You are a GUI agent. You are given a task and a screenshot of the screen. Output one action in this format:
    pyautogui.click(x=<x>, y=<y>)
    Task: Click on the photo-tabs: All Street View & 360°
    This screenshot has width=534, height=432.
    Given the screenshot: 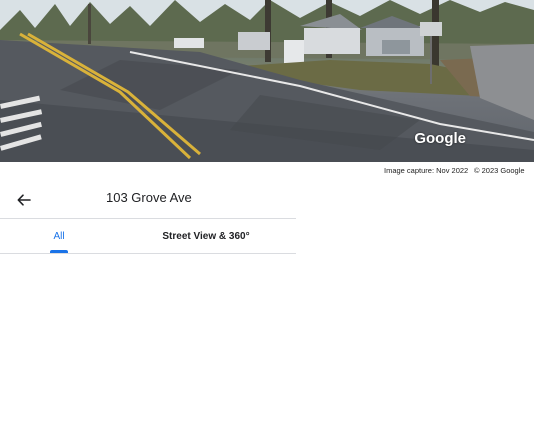 What is the action you would take?
    pyautogui.click(x=148, y=236)
    